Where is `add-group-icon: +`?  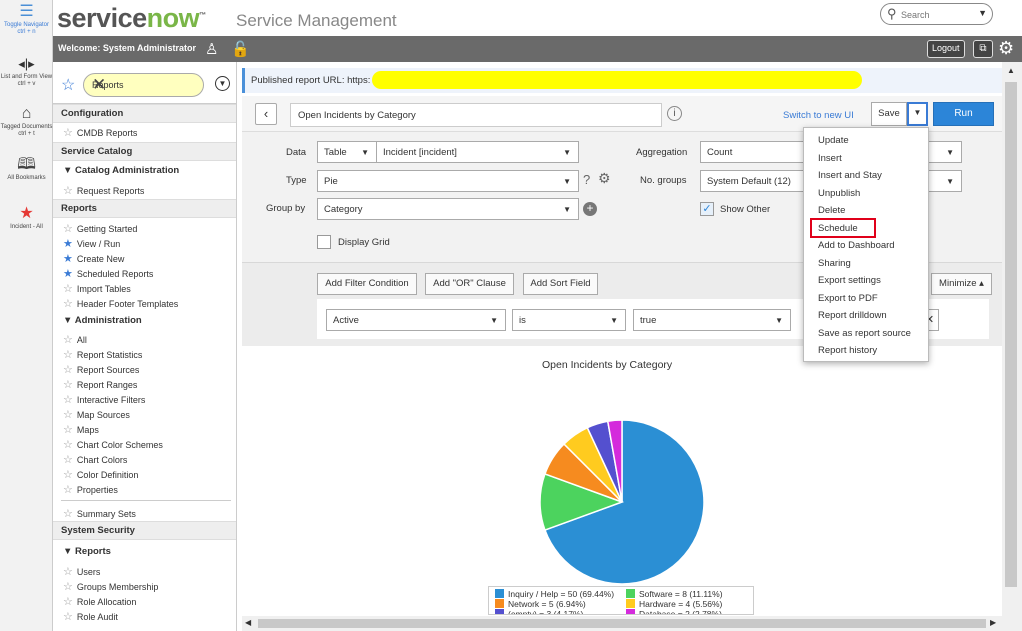
add-group-icon: + is located at coordinates (590, 209).